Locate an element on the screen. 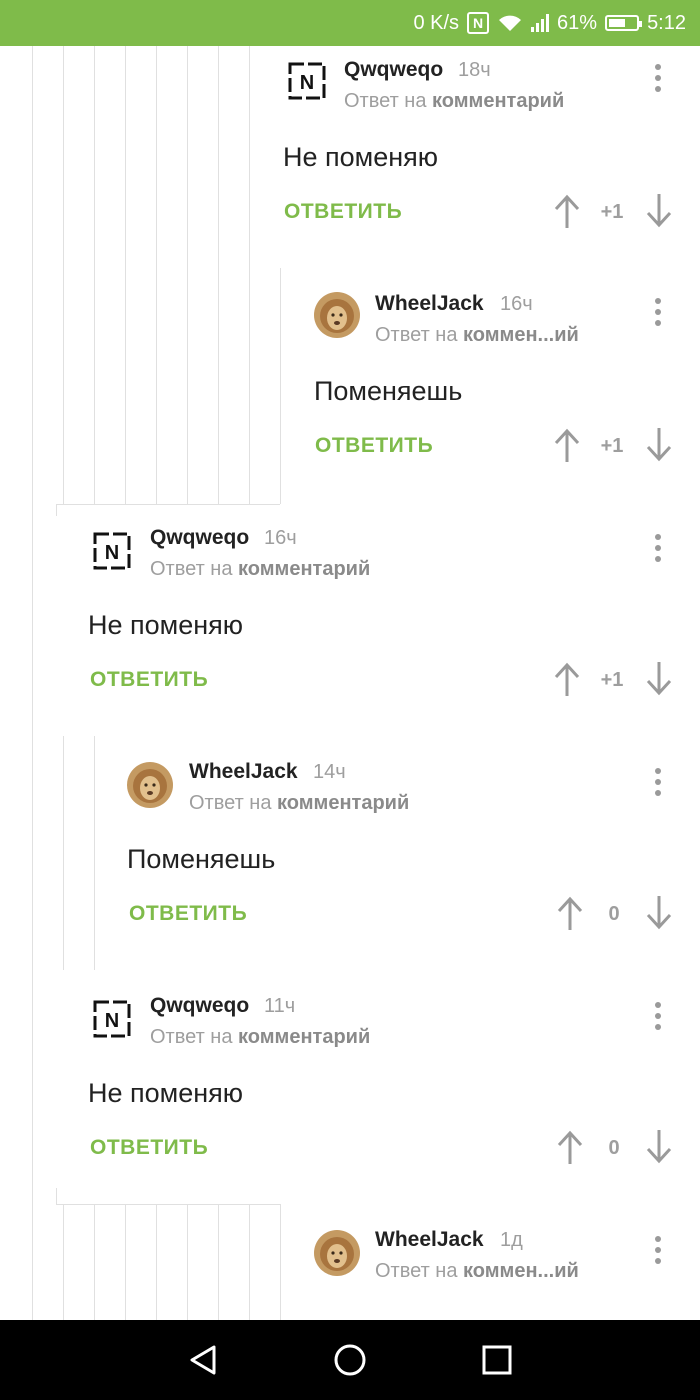 This screenshot has height=1400, width=700. comment: WheelJack 1д Ответ на коммен...ий is located at coordinates (350, 1267).